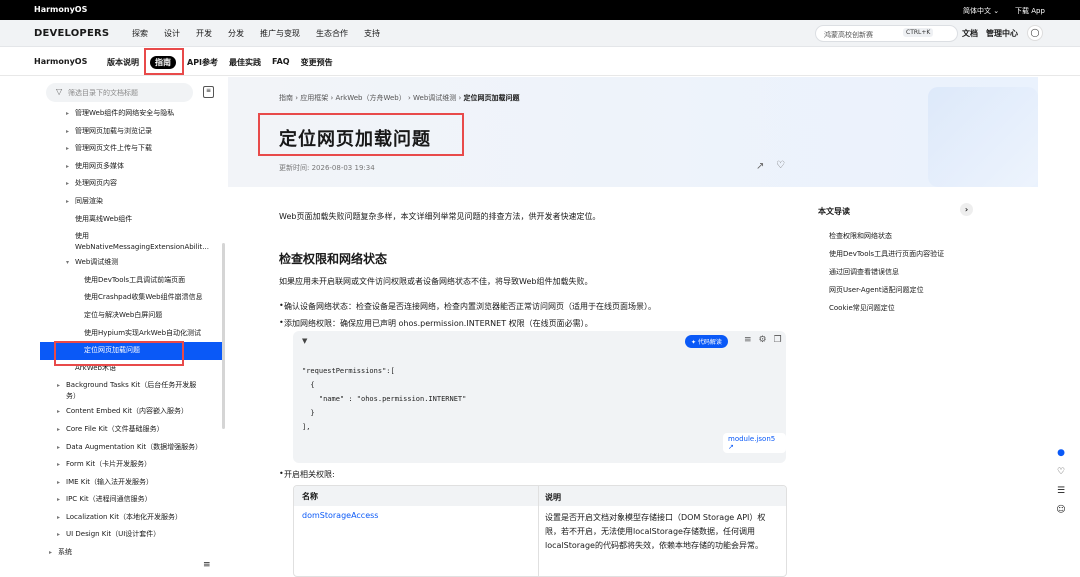 This screenshot has height=577, width=1080. Describe the element at coordinates (204, 33) in the screenshot. I see `menu-develop: 开发` at that location.